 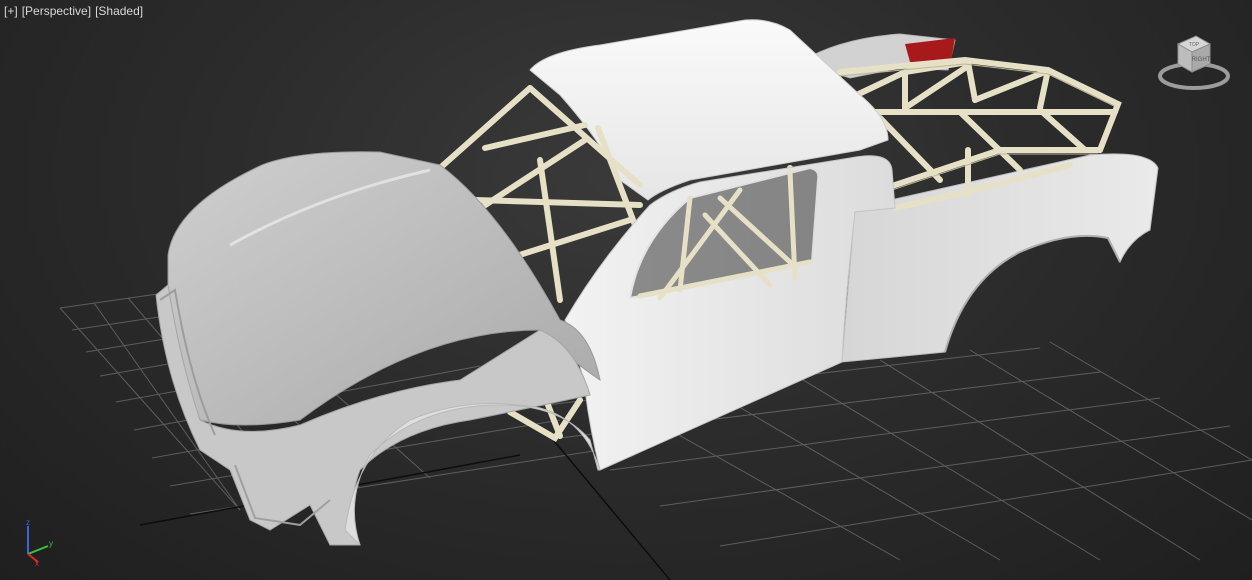 I want to click on y-axis-line, so click(x=38, y=550).